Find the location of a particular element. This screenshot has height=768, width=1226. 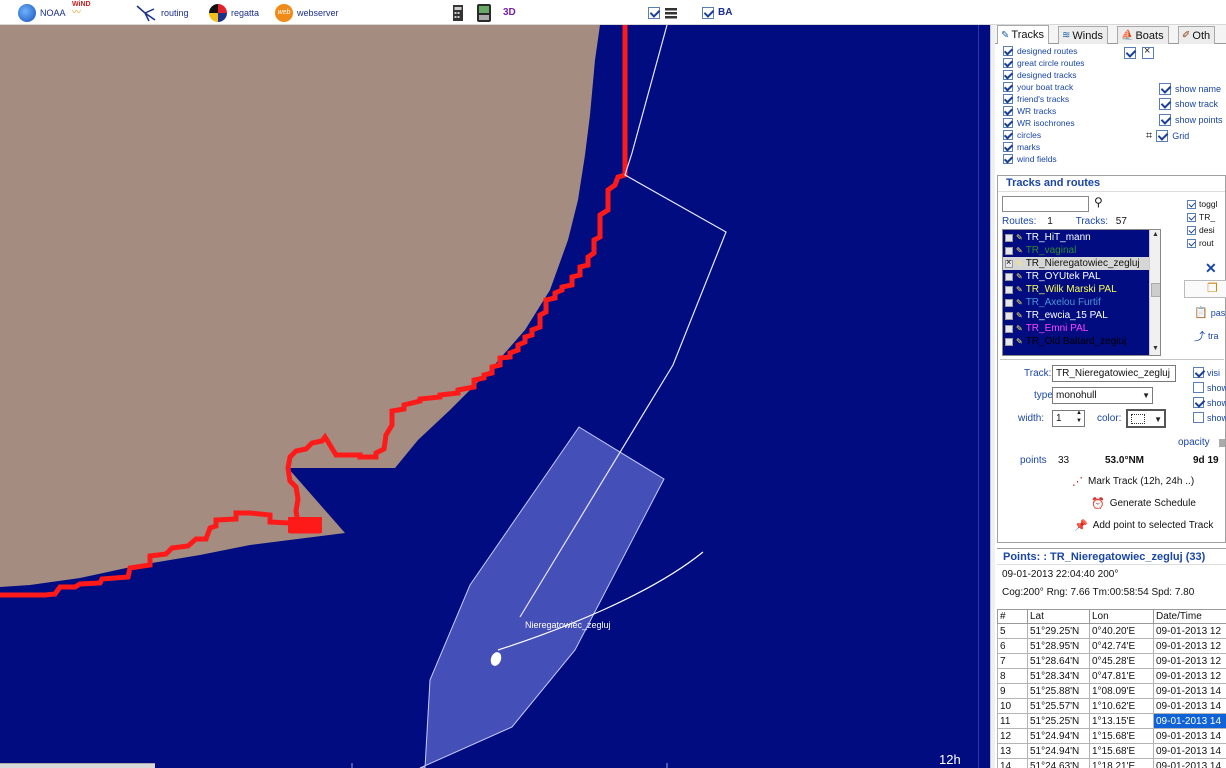

show-track-option: show track is located at coordinates (1188, 104).